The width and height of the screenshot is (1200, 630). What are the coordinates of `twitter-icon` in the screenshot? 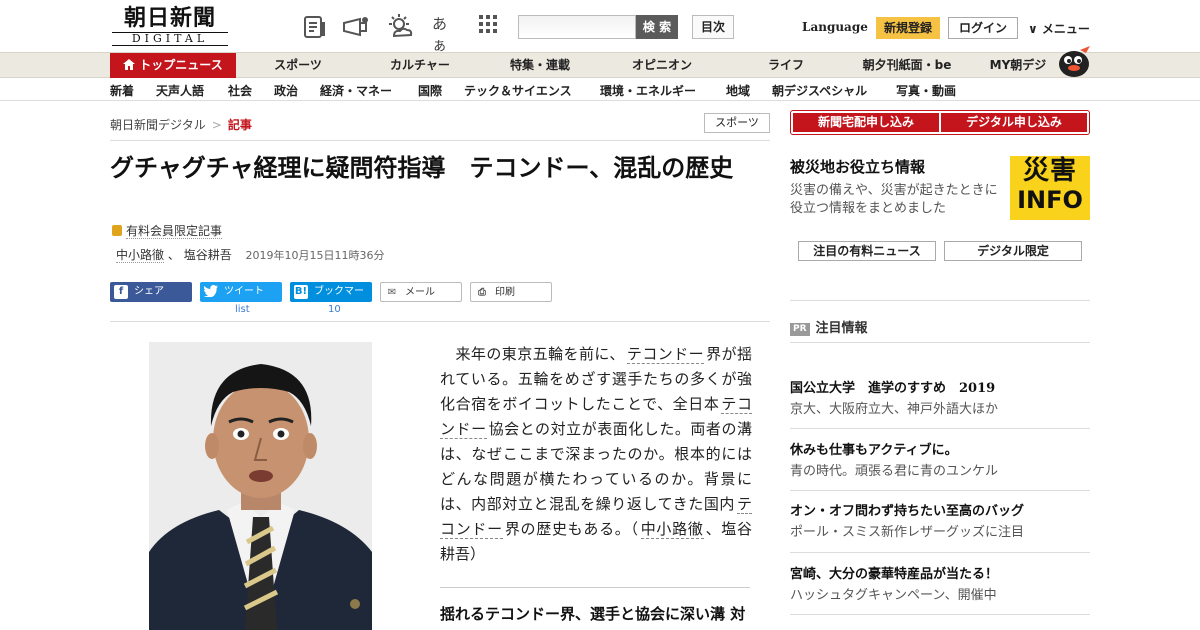 It's located at (210, 292).